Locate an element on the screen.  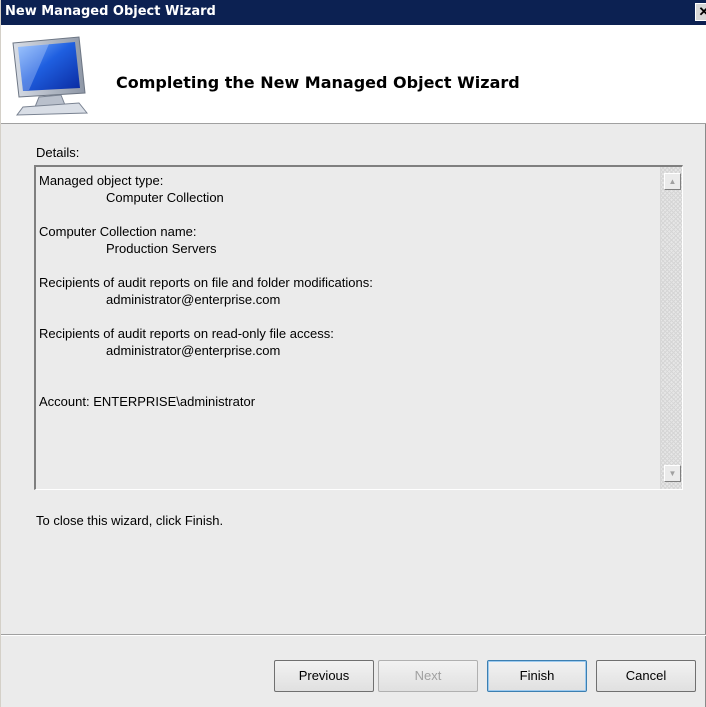
detail-value: Production Servers is located at coordinates (161, 248).